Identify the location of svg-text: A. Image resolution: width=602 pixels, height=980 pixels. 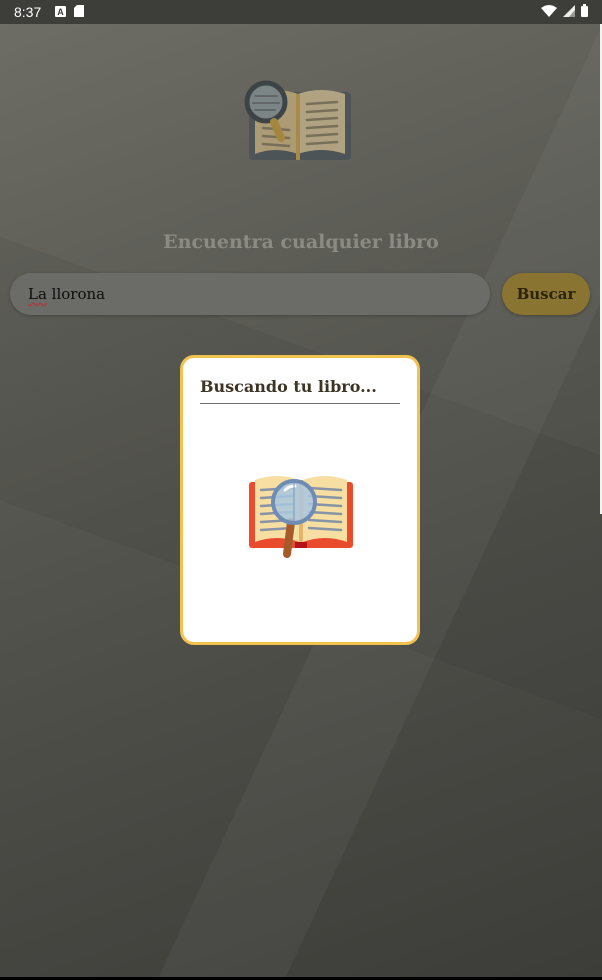
(61, 12).